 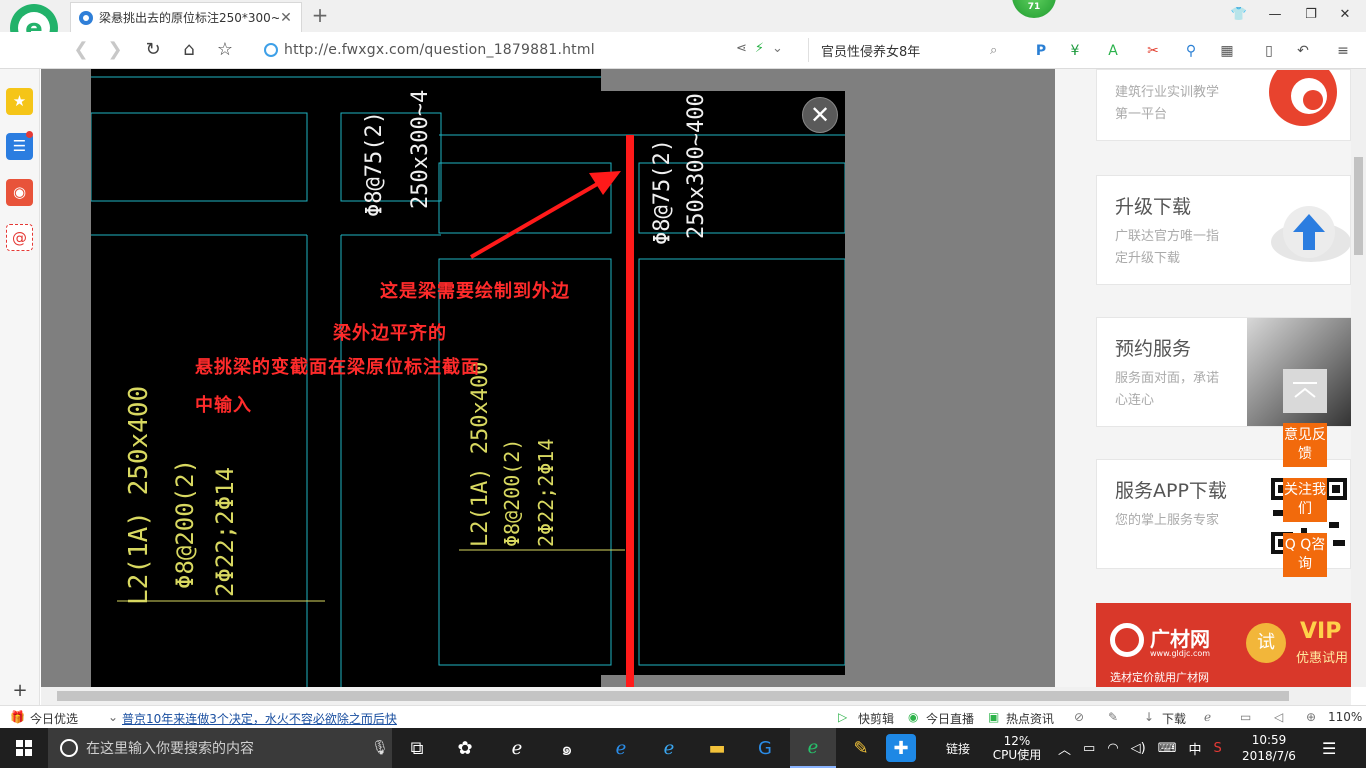 What do you see at coordinates (227, 748) in the screenshot?
I see `taskbar-search-placeholder: 在这里输入你要搜索的内容` at bounding box center [227, 748].